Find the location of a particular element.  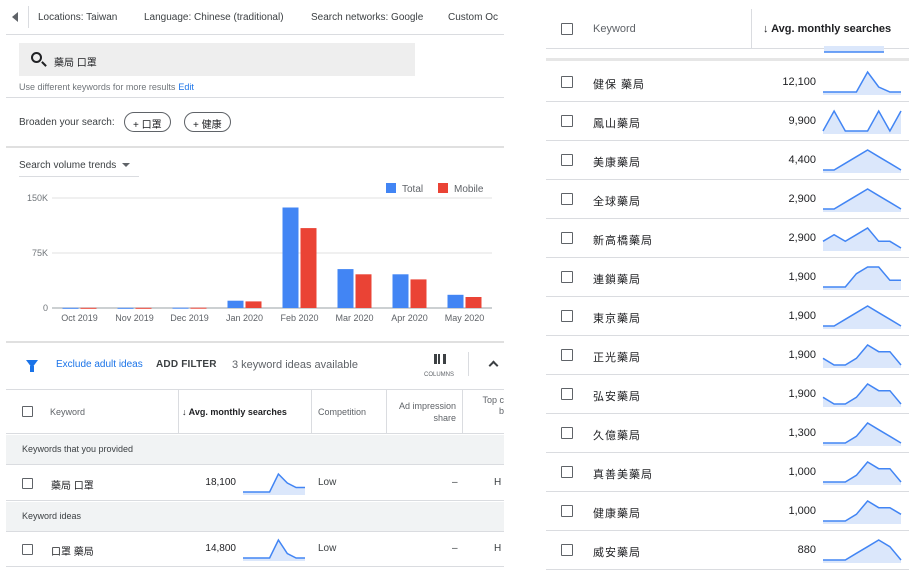

search-query: 藥局 口罩 is located at coordinates (75, 61).